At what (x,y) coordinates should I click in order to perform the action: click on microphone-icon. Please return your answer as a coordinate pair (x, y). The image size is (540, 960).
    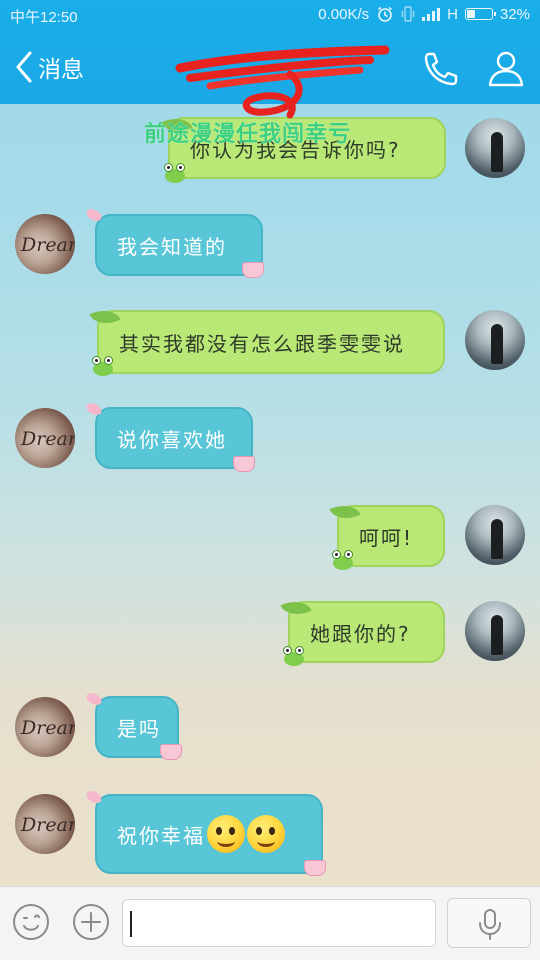
    Looking at the image, I should click on (490, 924).